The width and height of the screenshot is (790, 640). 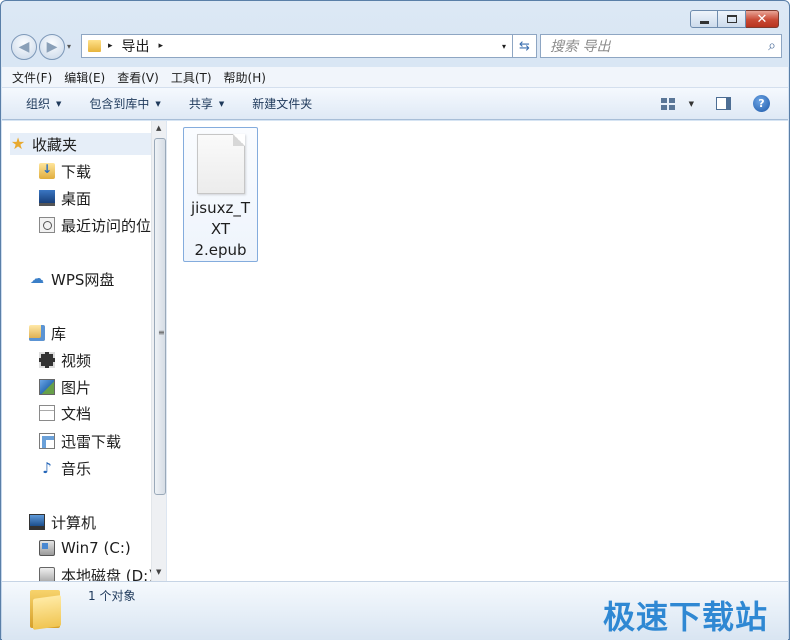 What do you see at coordinates (47, 360) in the screenshot?
I see `video-icon` at bounding box center [47, 360].